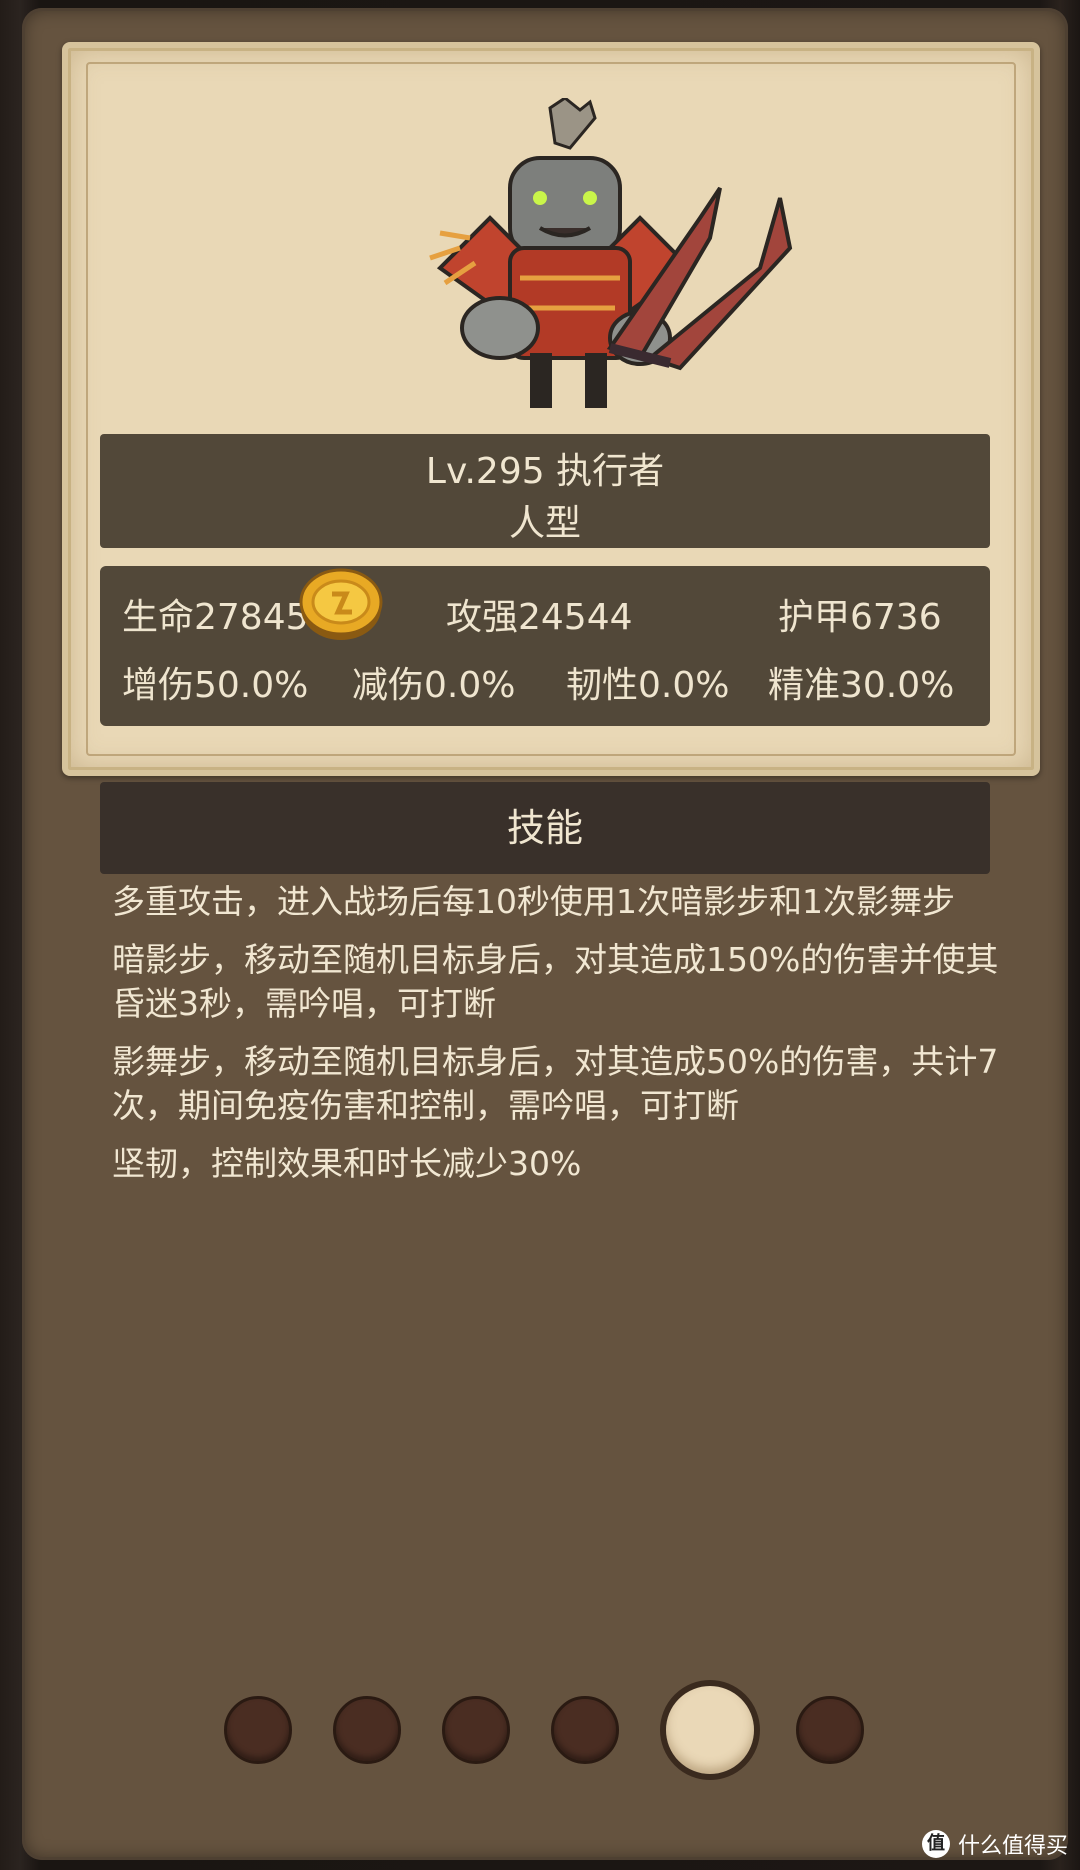 This screenshot has width=1080, height=1870. What do you see at coordinates (341, 604) in the screenshot?
I see `gold-coin-icon` at bounding box center [341, 604].